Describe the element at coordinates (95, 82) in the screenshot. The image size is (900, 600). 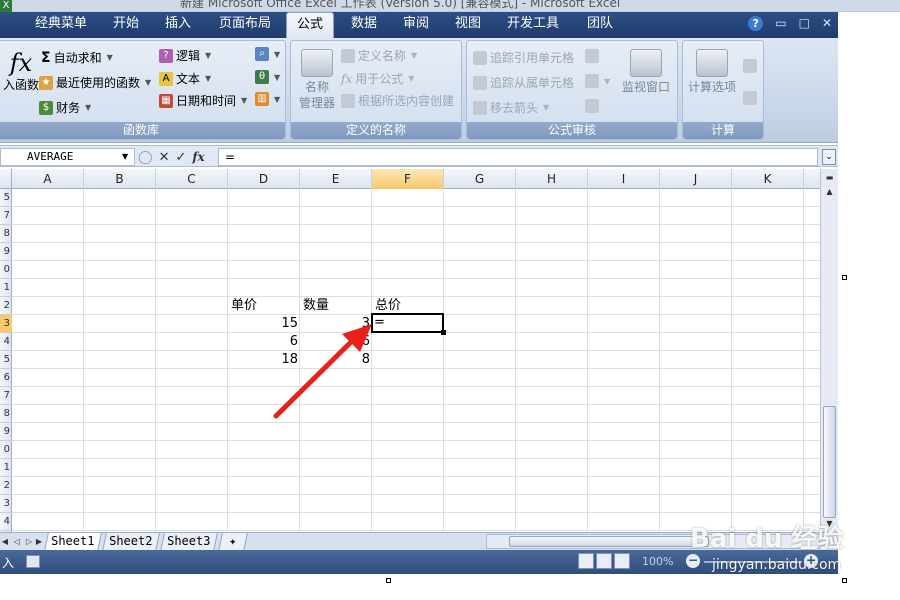
I see `recent-functions-button: ★ 最近使用的函数 ▼` at that location.